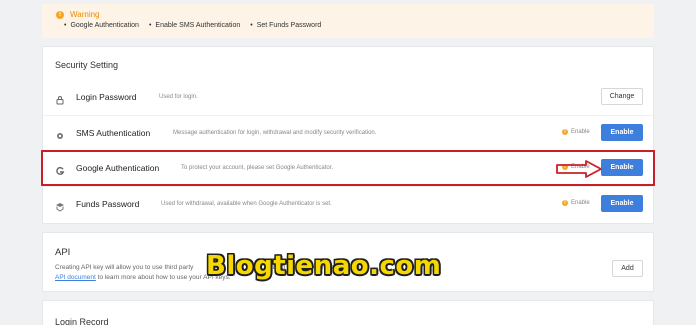 Image resolution: width=696 pixels, height=325 pixels. I want to click on enable-funds-password-button: Enable, so click(622, 203).